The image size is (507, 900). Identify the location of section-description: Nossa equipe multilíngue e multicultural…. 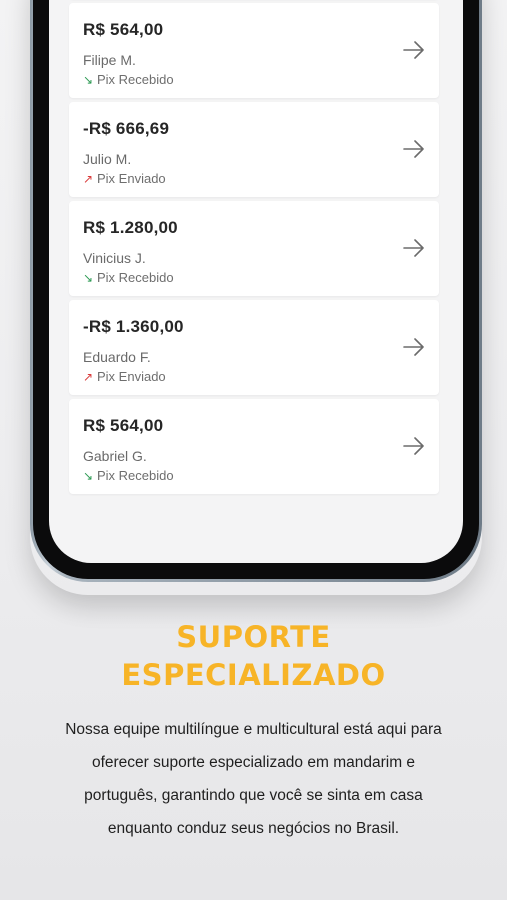
(253, 779).